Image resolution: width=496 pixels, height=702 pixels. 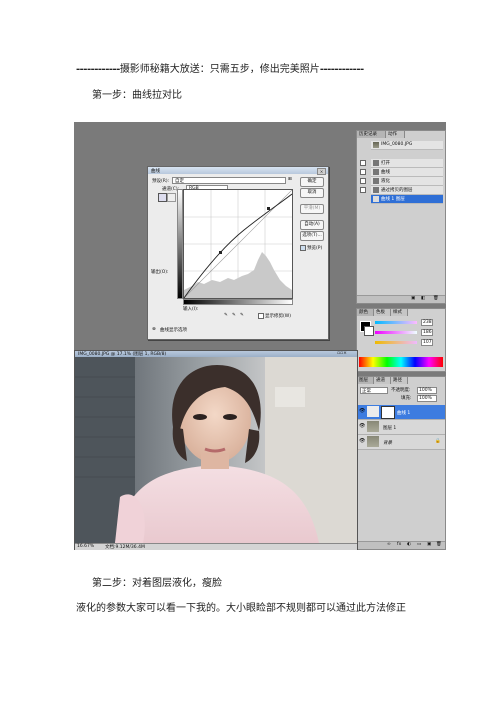 What do you see at coordinates (409, 544) in the screenshot?
I see `add-mask-icon: ◐` at bounding box center [409, 544].